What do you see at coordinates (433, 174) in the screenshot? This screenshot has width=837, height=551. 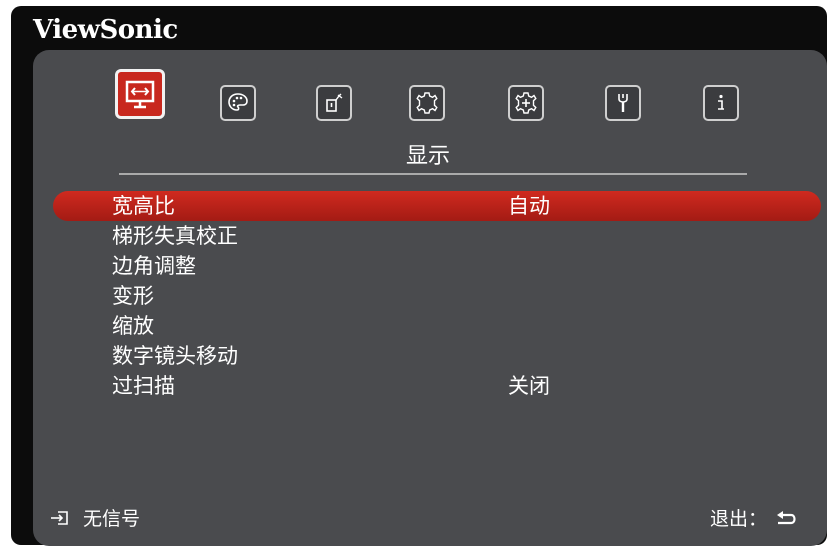 I see `divider` at bounding box center [433, 174].